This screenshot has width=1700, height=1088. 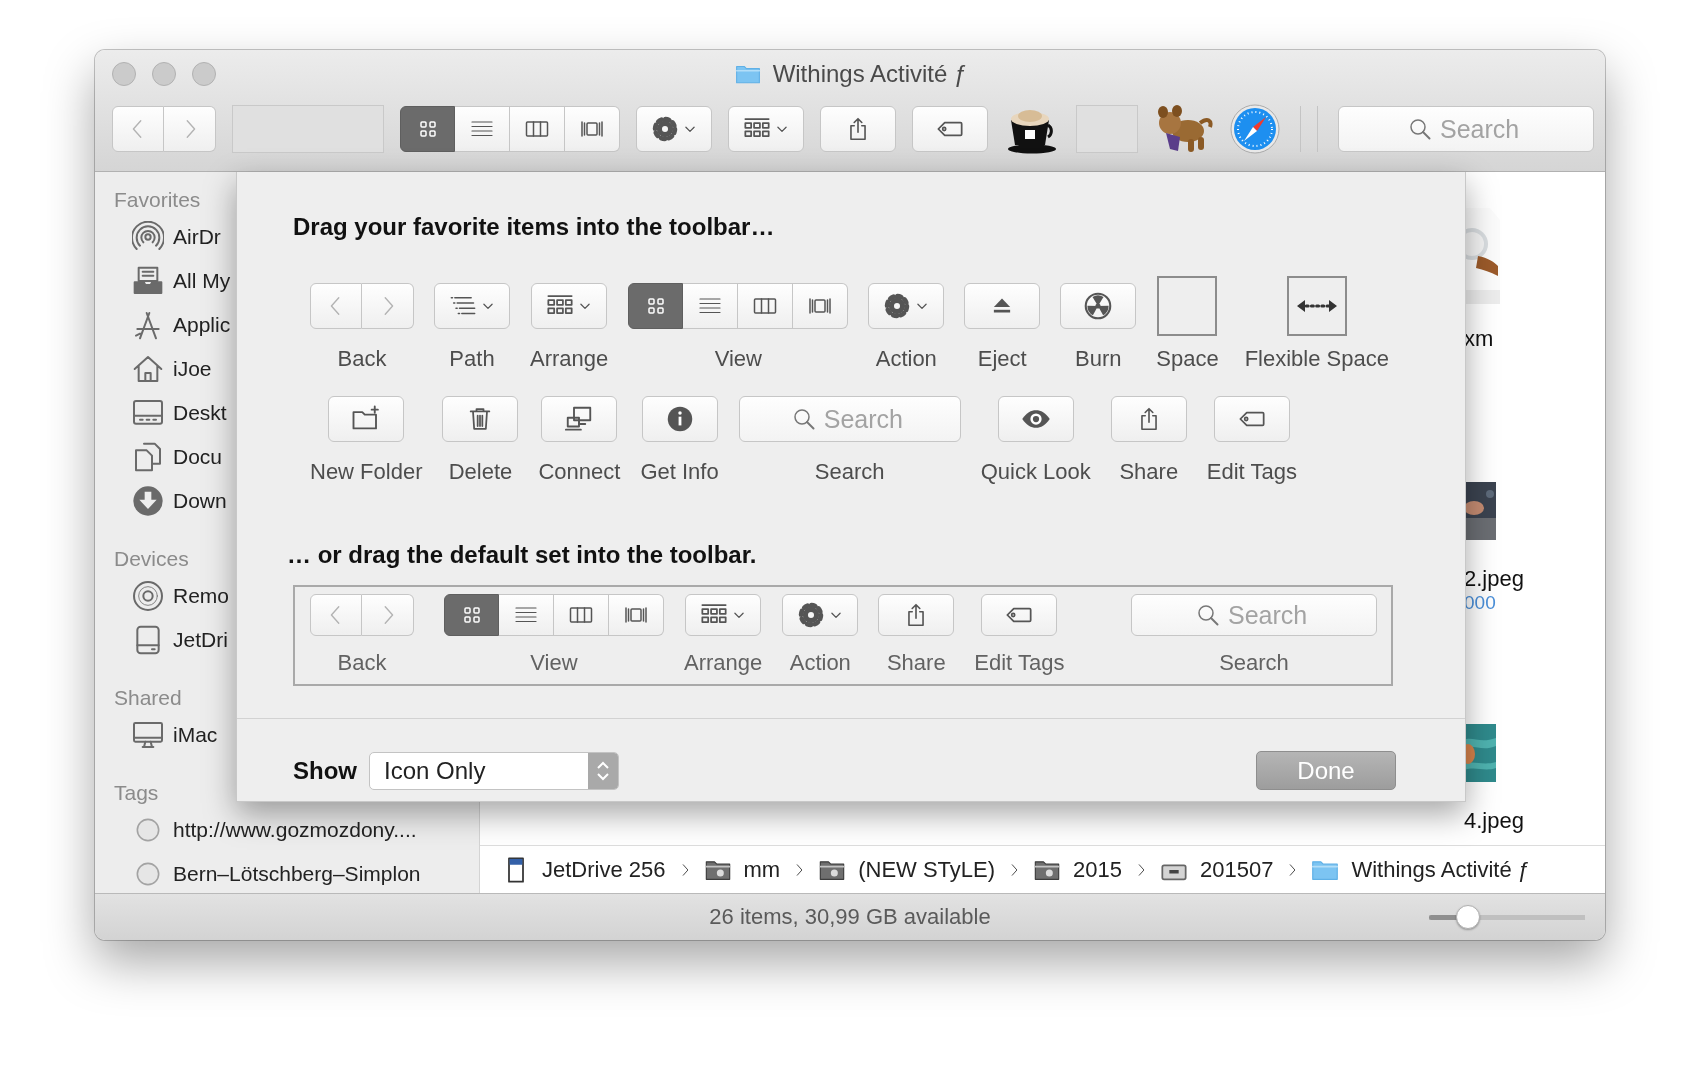 I want to click on path-item: mm, so click(x=742, y=869).